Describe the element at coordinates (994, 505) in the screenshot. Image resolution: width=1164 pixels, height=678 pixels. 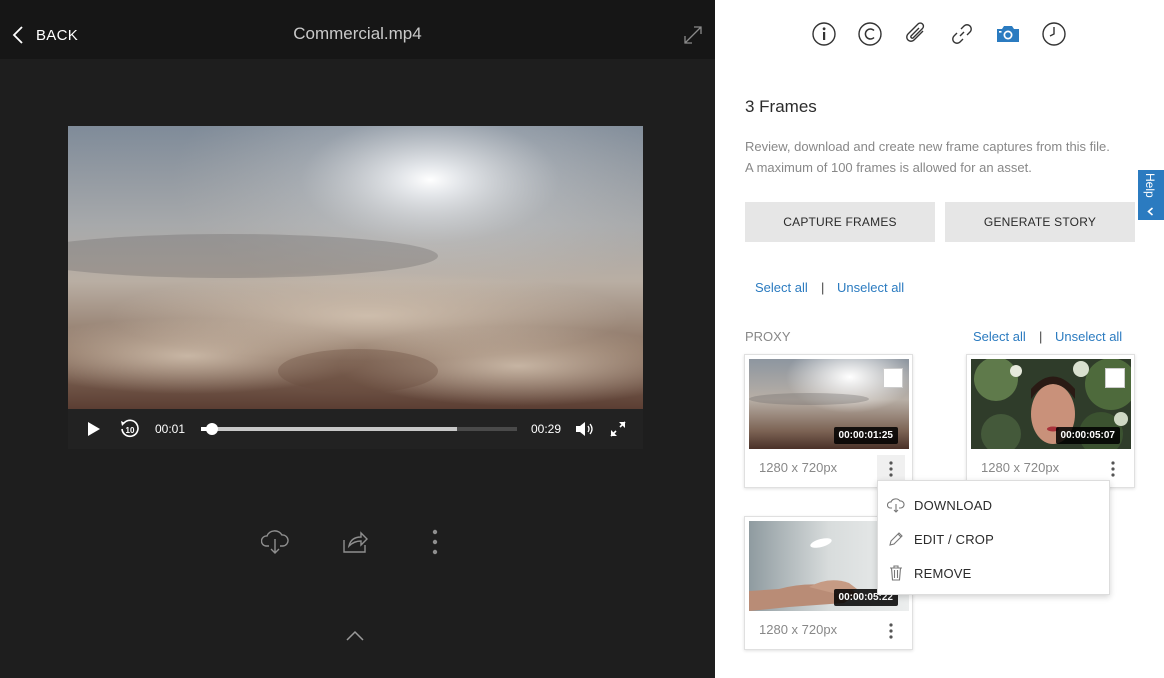
I see `menu-item-download: DOWNLOAD` at that location.